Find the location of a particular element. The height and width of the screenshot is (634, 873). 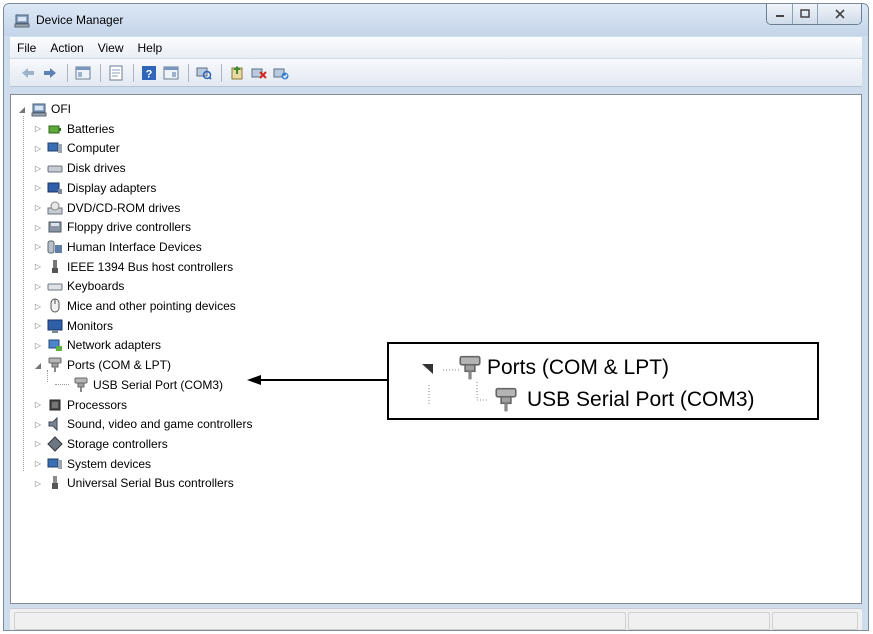

sound-icon is located at coordinates (53, 424).